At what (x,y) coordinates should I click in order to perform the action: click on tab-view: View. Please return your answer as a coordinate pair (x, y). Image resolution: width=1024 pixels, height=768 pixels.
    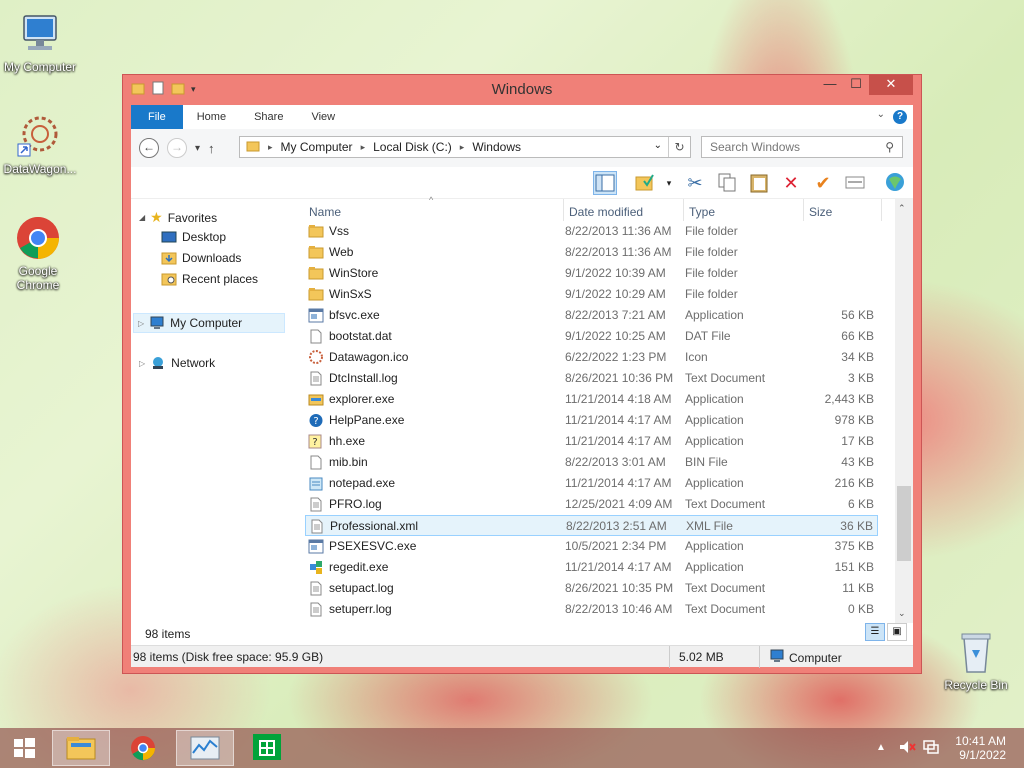
    Looking at the image, I should click on (323, 117).